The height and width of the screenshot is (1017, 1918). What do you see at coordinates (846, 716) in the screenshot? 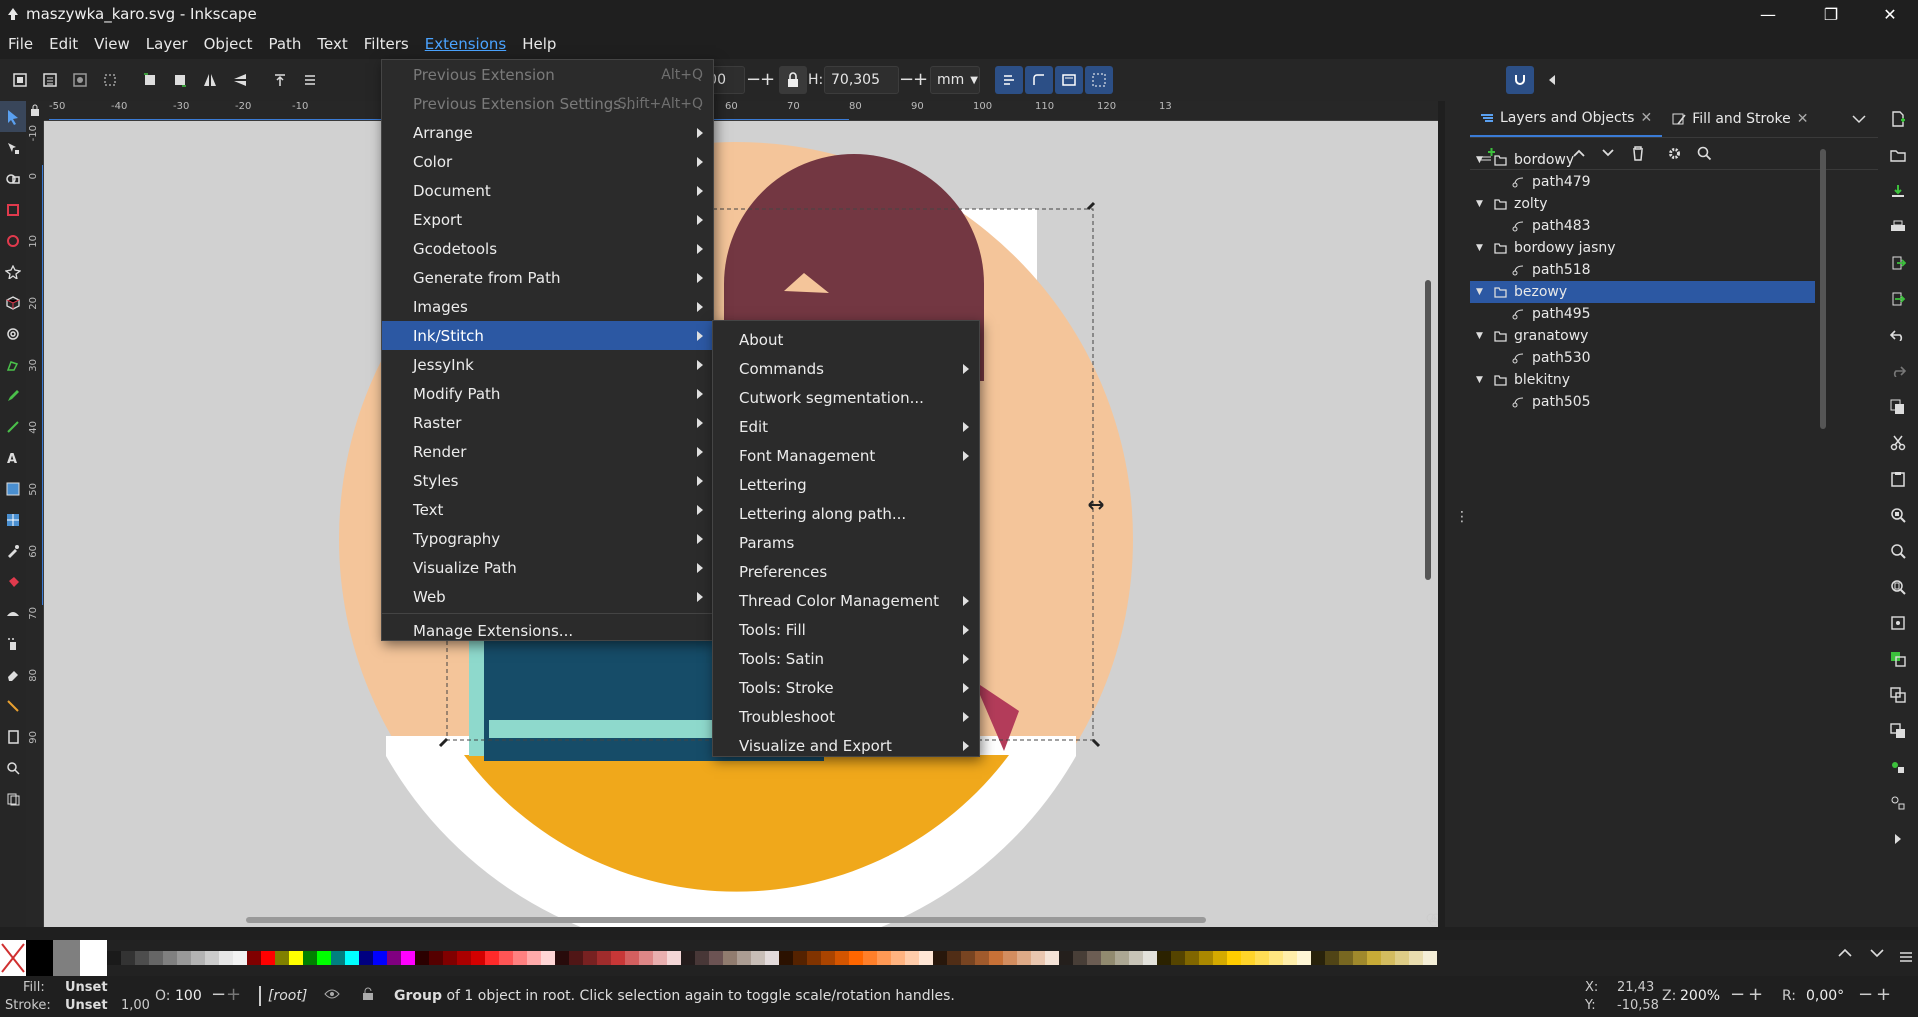
I see `menu-item-troubleshoot: Troubleshoot` at bounding box center [846, 716].